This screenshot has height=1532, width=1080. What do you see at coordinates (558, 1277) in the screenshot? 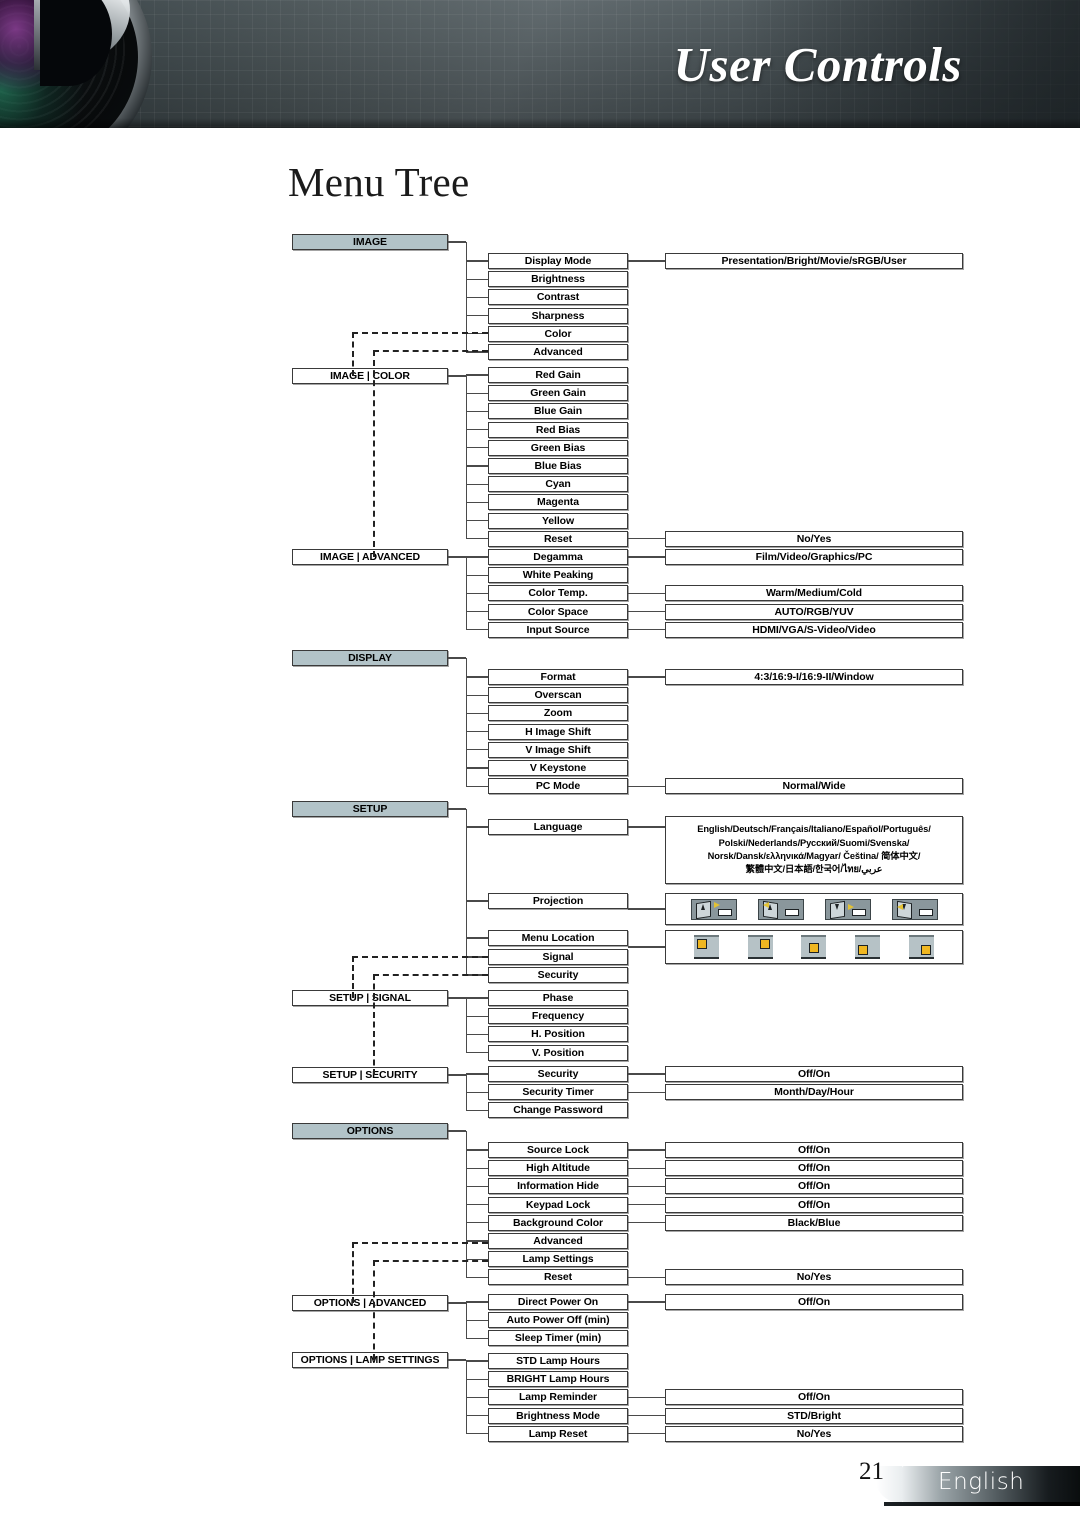
I see `tree-item-options-7: Reset` at bounding box center [558, 1277].